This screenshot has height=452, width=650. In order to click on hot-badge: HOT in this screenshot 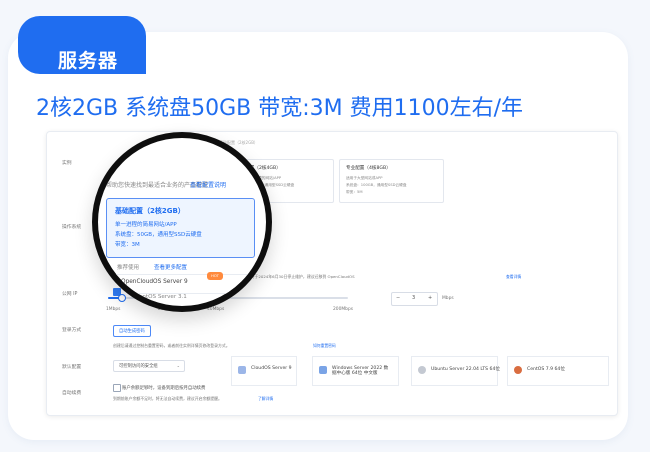, I will do `click(215, 276)`.